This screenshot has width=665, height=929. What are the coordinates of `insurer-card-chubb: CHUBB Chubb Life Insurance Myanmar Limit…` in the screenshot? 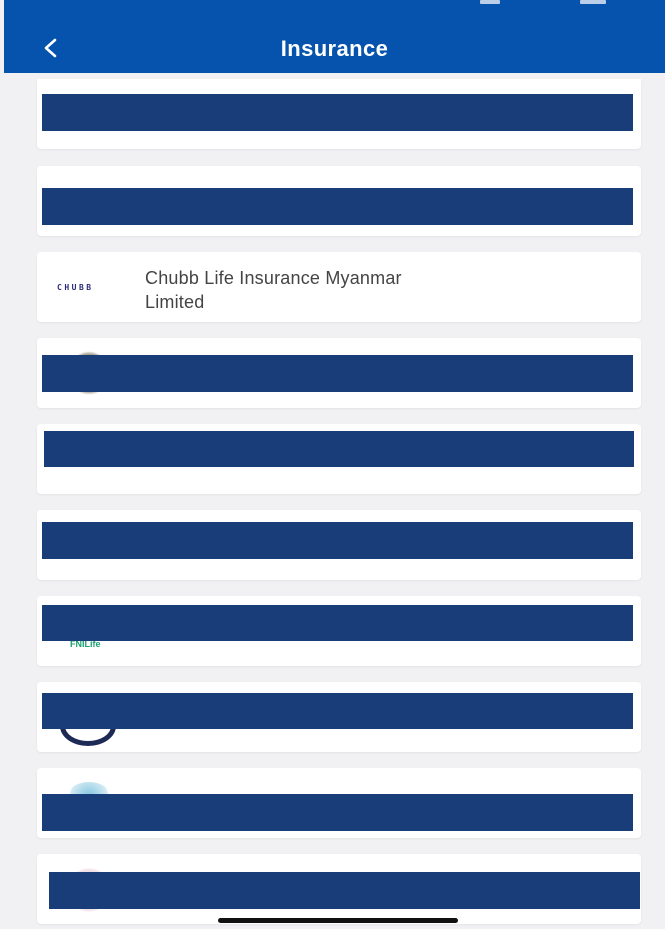 It's located at (339, 287).